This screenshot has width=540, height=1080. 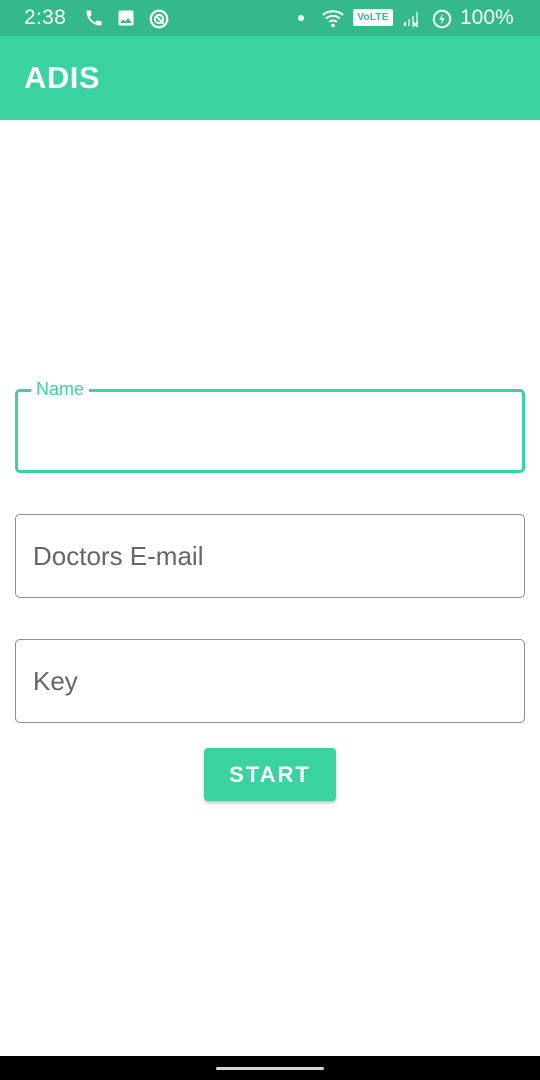 I want to click on start-button: START, so click(x=270, y=774).